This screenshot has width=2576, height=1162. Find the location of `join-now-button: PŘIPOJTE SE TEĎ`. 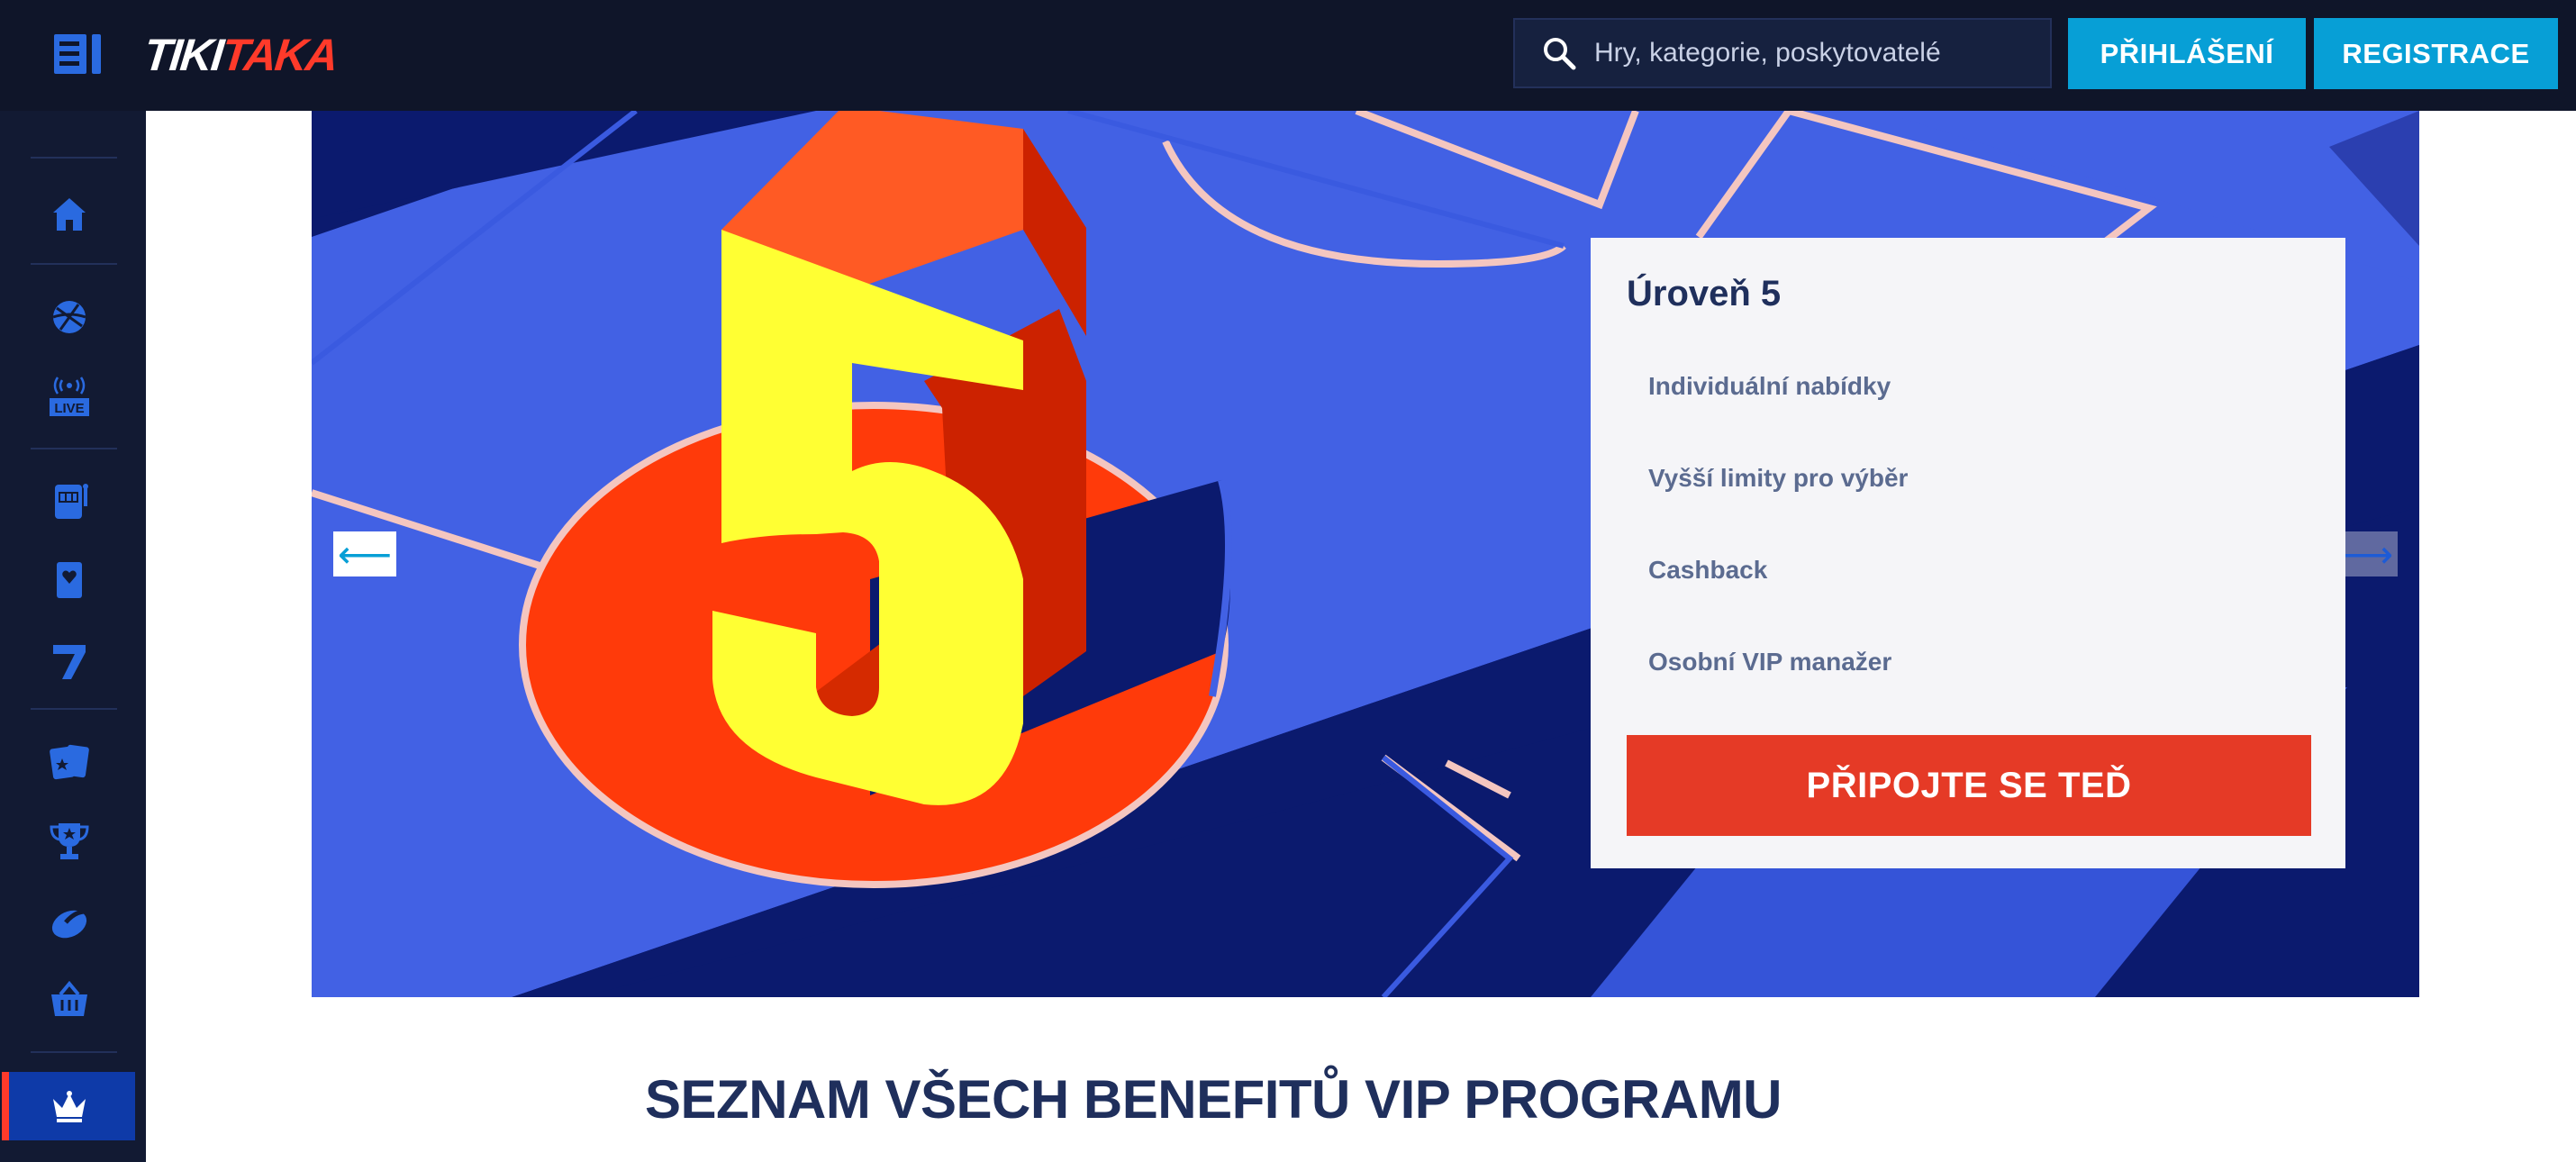

join-now-button: PŘIPOJTE SE TEĎ is located at coordinates (1969, 785).